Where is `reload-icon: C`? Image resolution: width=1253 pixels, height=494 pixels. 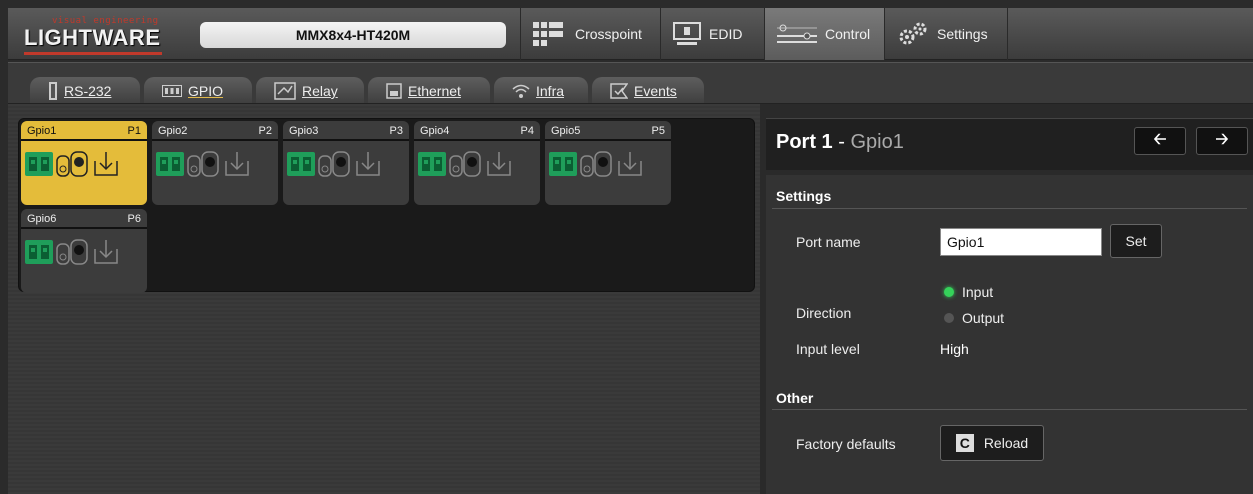 reload-icon: C is located at coordinates (964, 443).